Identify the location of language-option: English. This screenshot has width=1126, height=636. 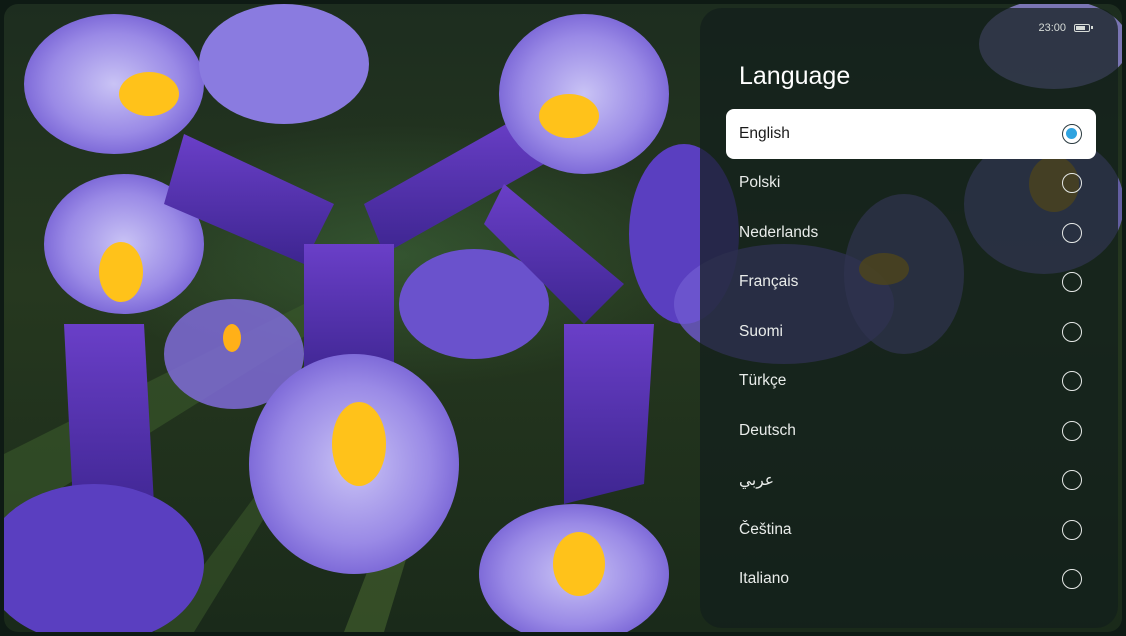
(911, 134).